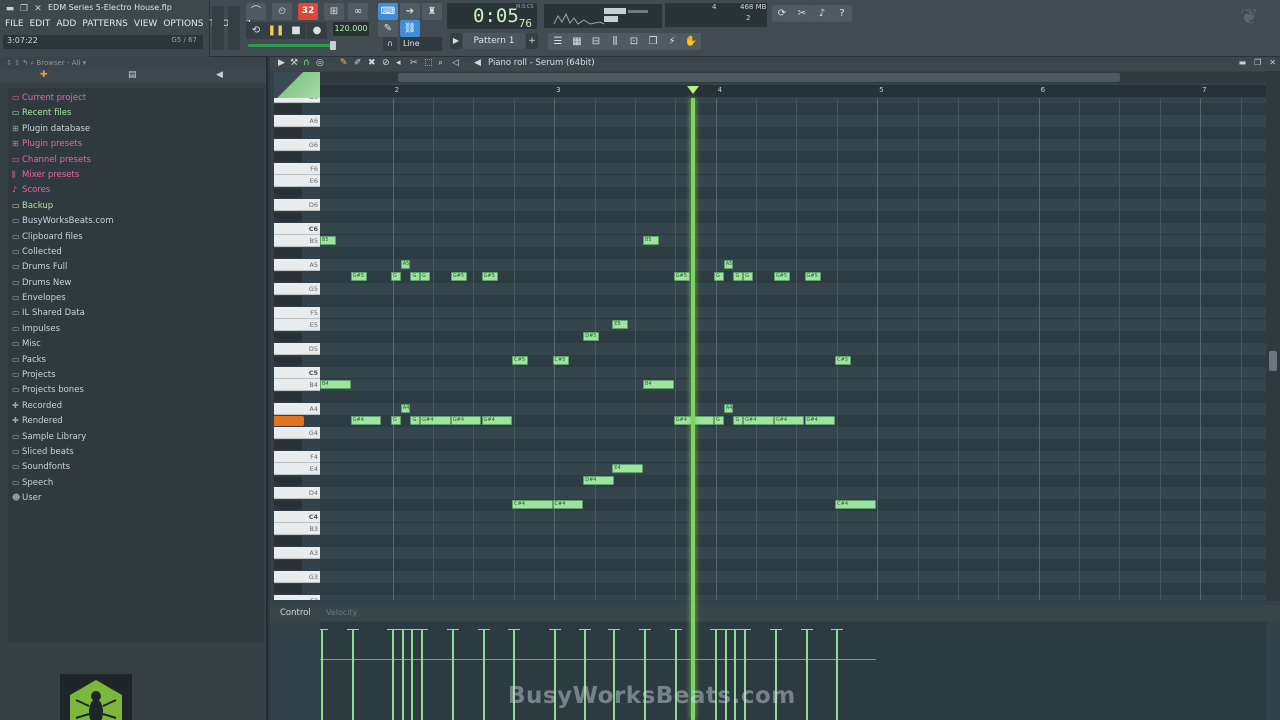  Describe the element at coordinates (421, 44) in the screenshot. I see `snap-select: Line` at that location.